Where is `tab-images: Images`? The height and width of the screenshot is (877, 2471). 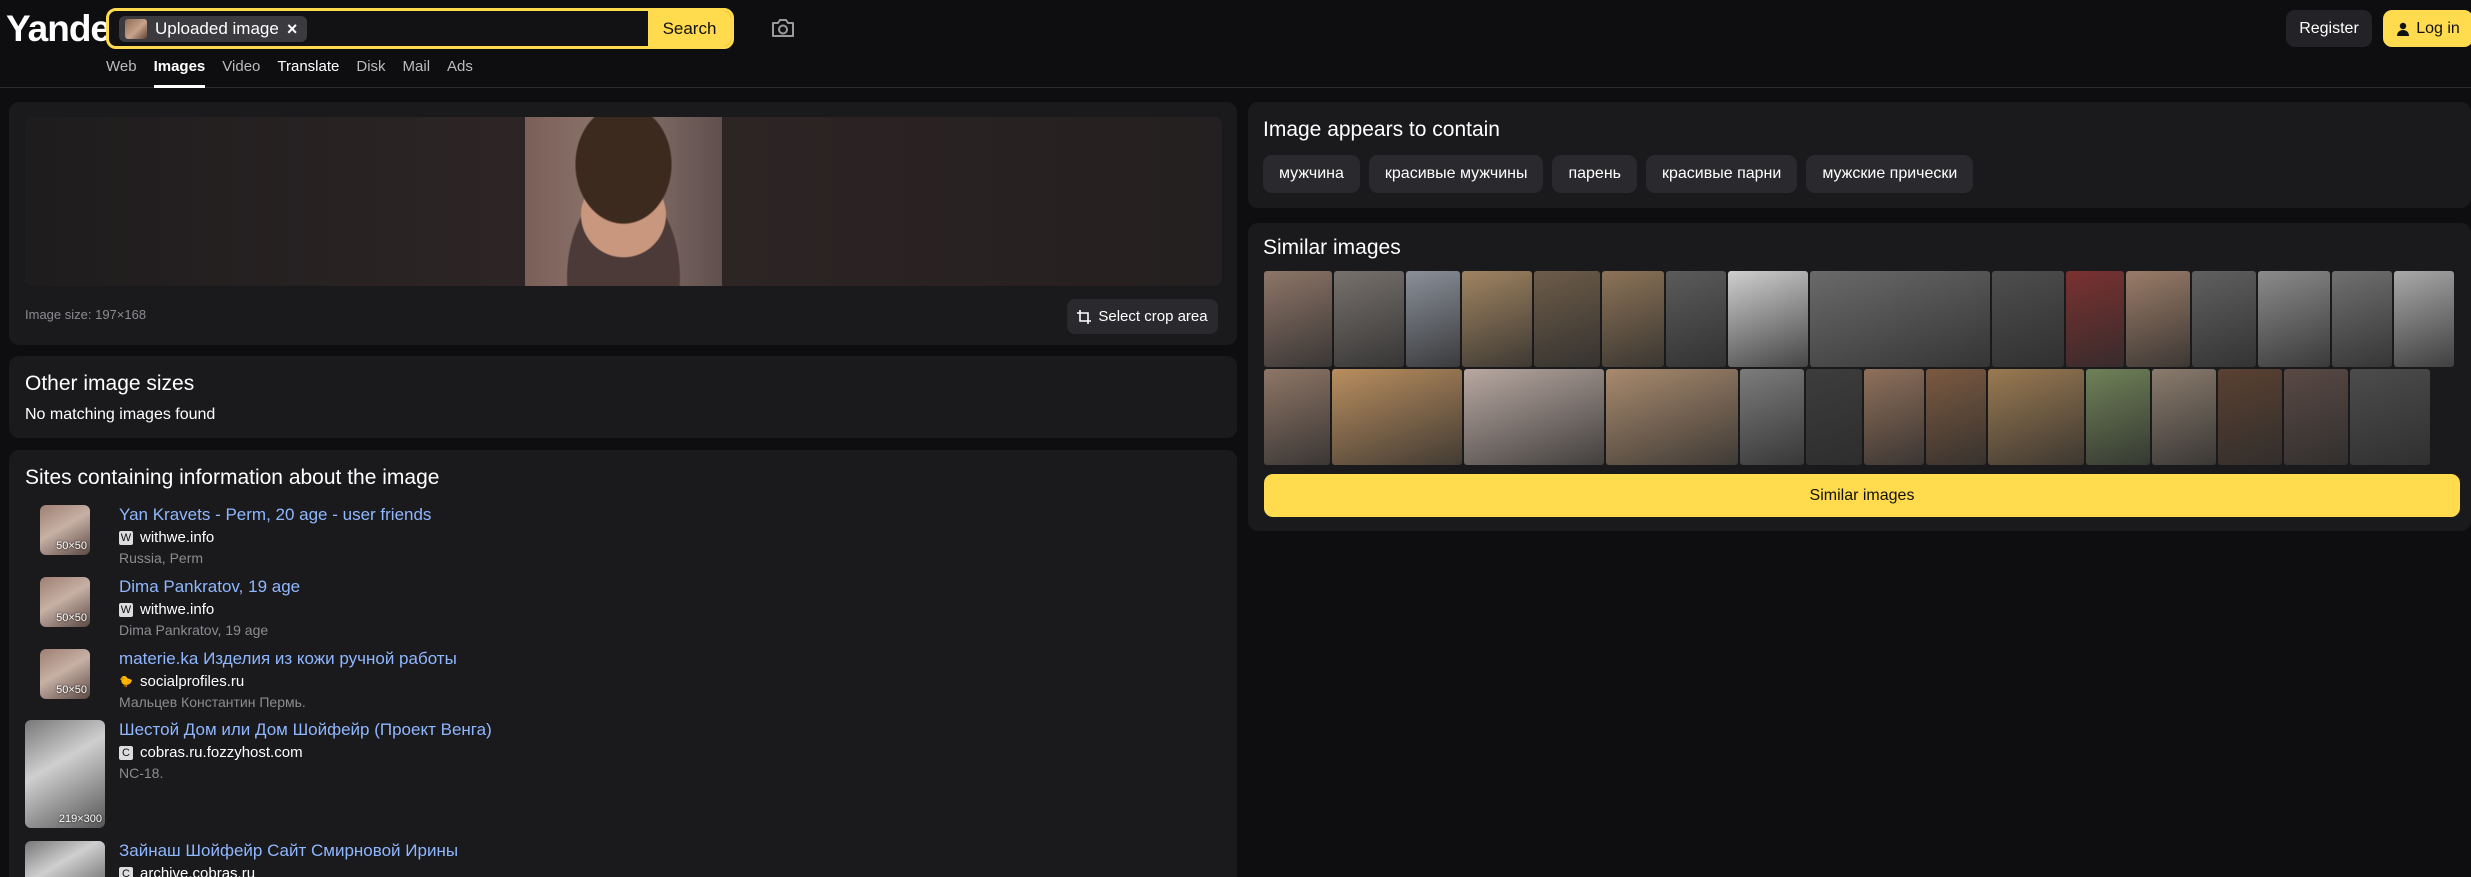 tab-images: Images is located at coordinates (179, 72).